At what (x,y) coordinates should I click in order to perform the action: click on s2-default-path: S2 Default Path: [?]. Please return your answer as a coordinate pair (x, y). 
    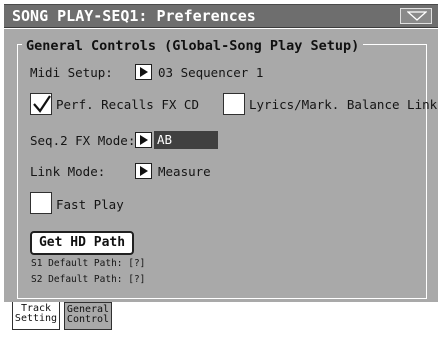
    Looking at the image, I should click on (88, 279).